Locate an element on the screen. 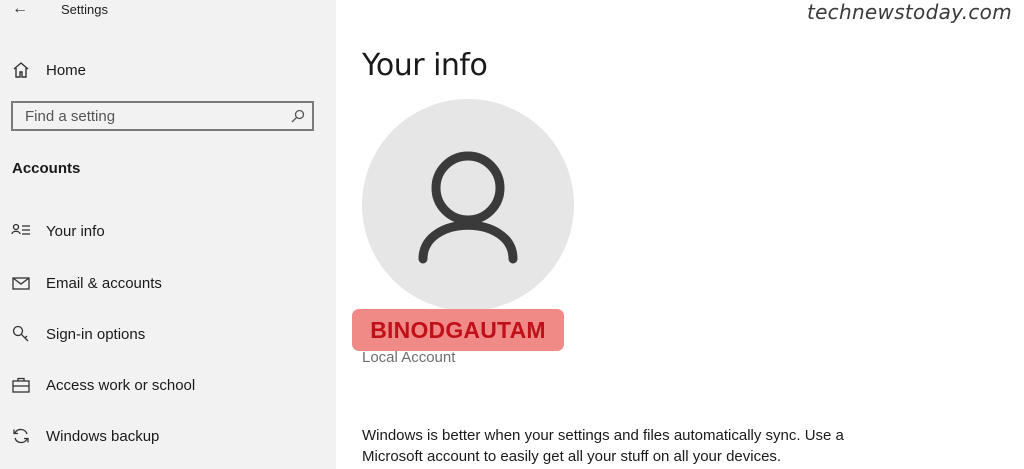 The image size is (1024, 469). avatar is located at coordinates (468, 205).